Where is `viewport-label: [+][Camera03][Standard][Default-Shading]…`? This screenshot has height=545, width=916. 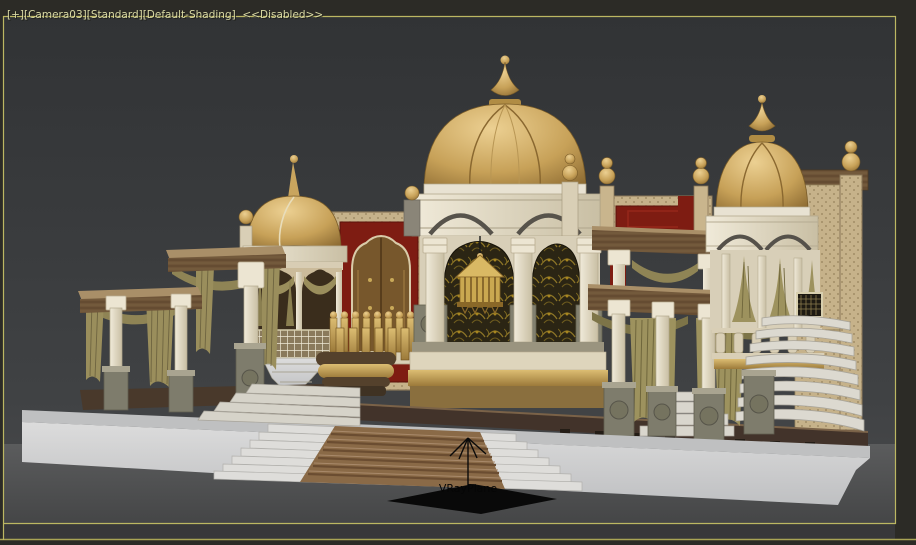
viewport-label: [+][Camera03][Standard][Default-Shading]… is located at coordinates (165, 15).